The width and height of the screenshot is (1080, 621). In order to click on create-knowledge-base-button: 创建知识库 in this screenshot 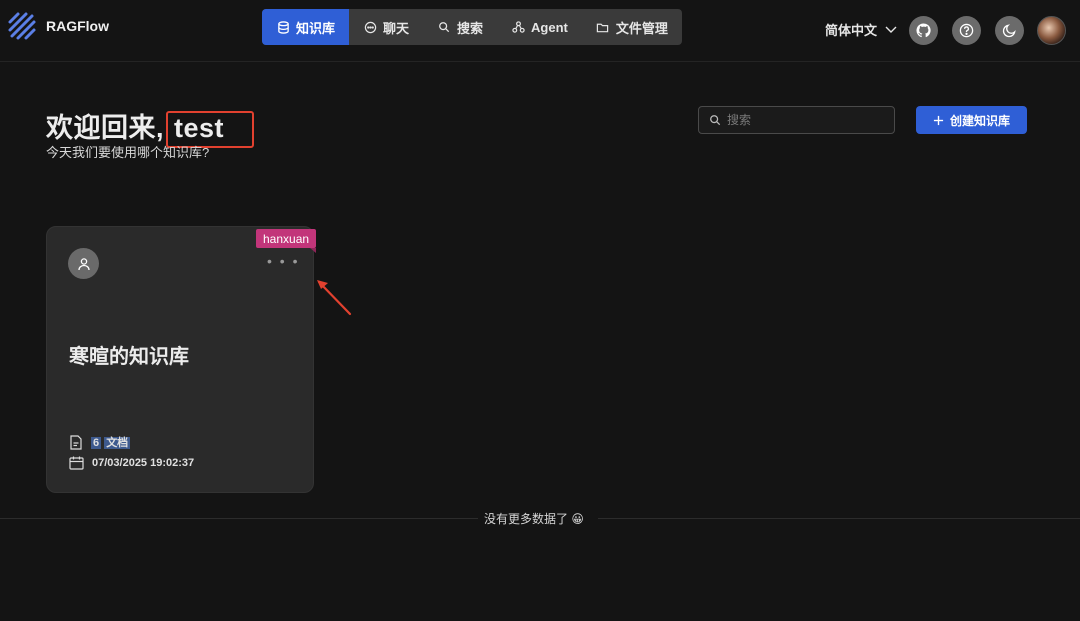, I will do `click(971, 120)`.